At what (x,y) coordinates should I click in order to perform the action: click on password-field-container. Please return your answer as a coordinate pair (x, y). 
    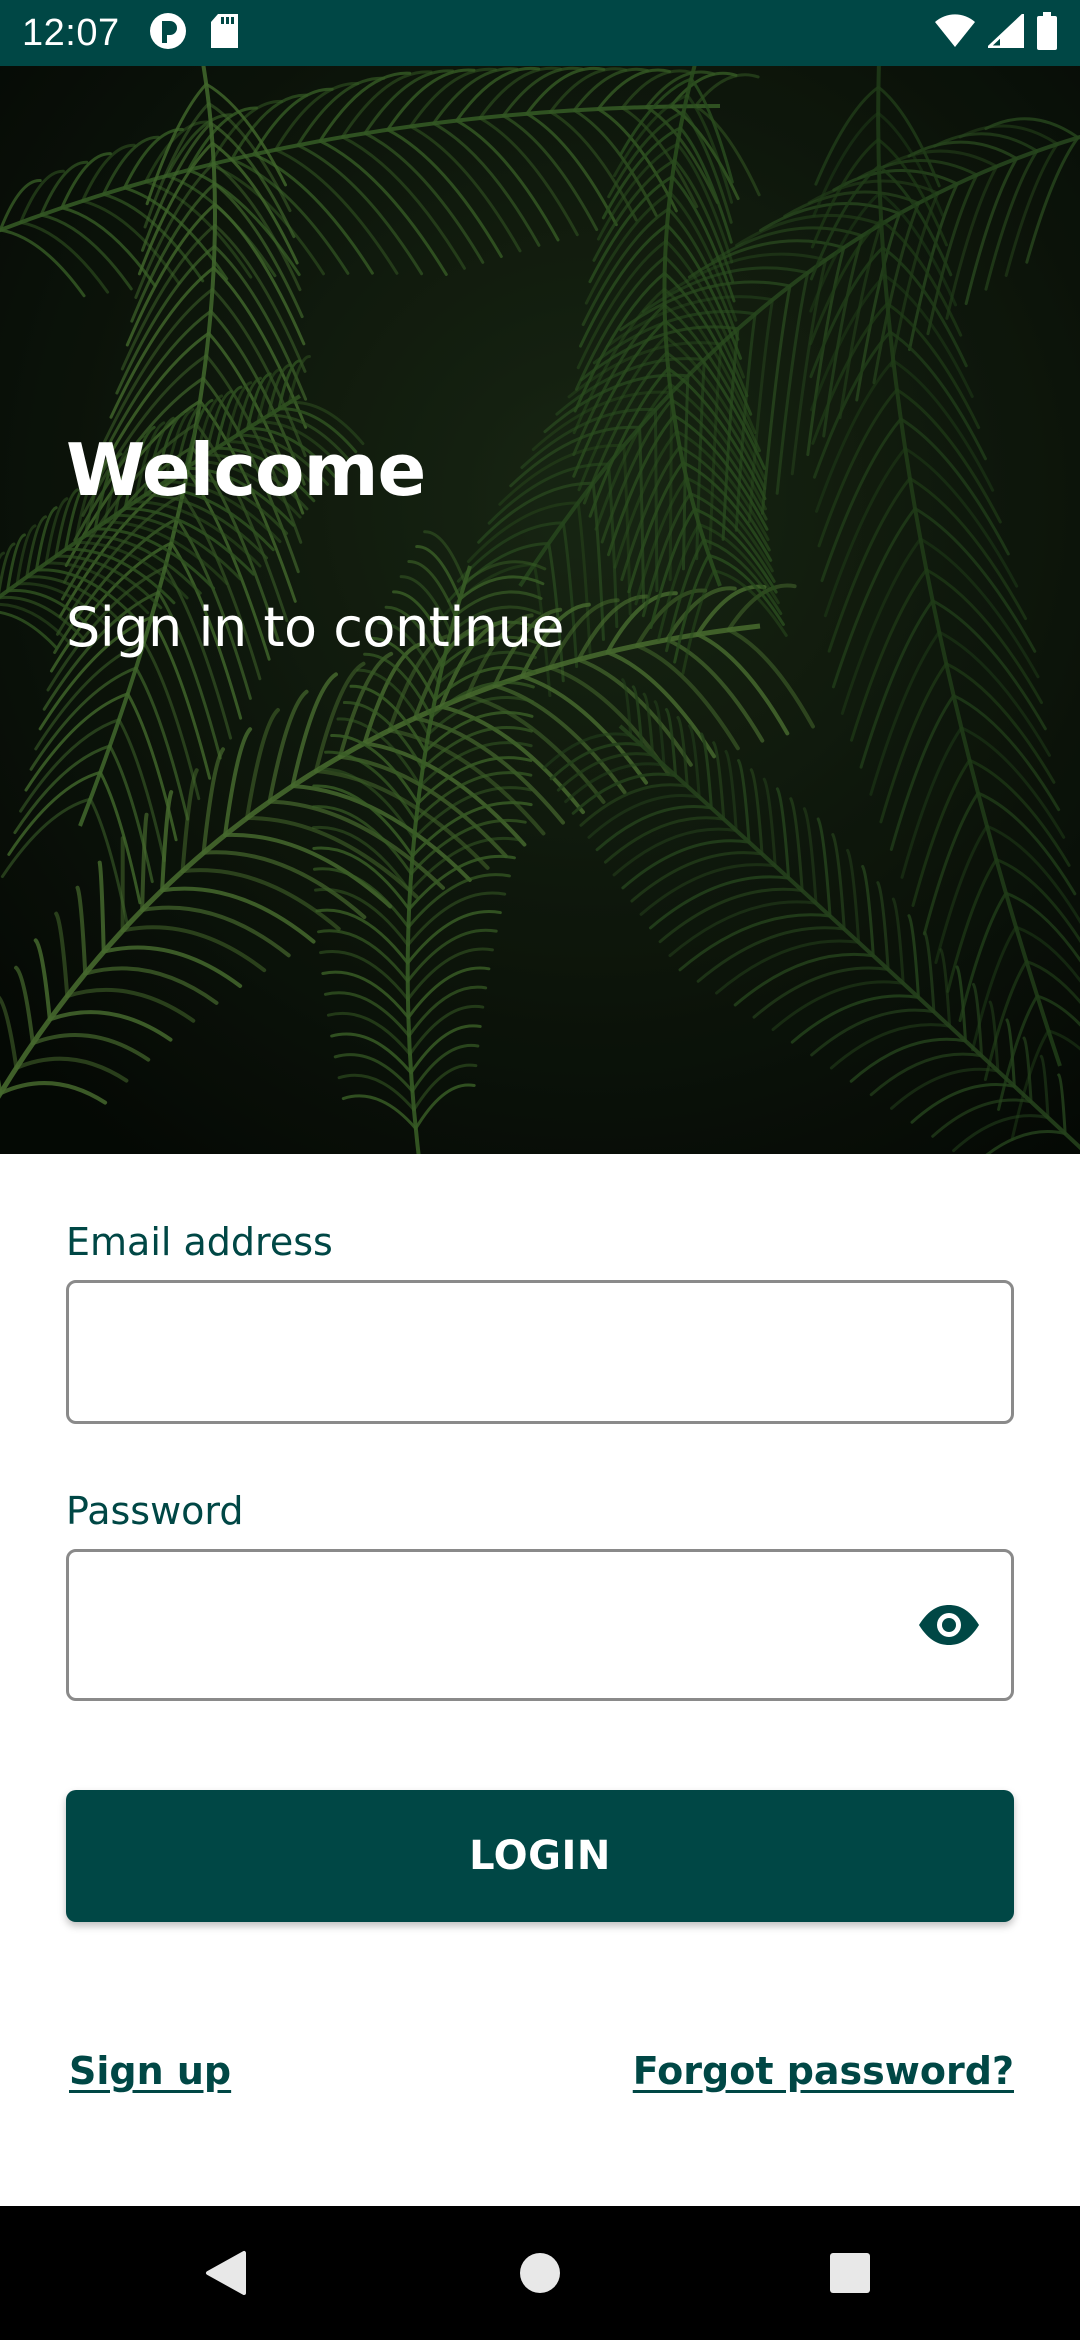
    Looking at the image, I should click on (540, 1625).